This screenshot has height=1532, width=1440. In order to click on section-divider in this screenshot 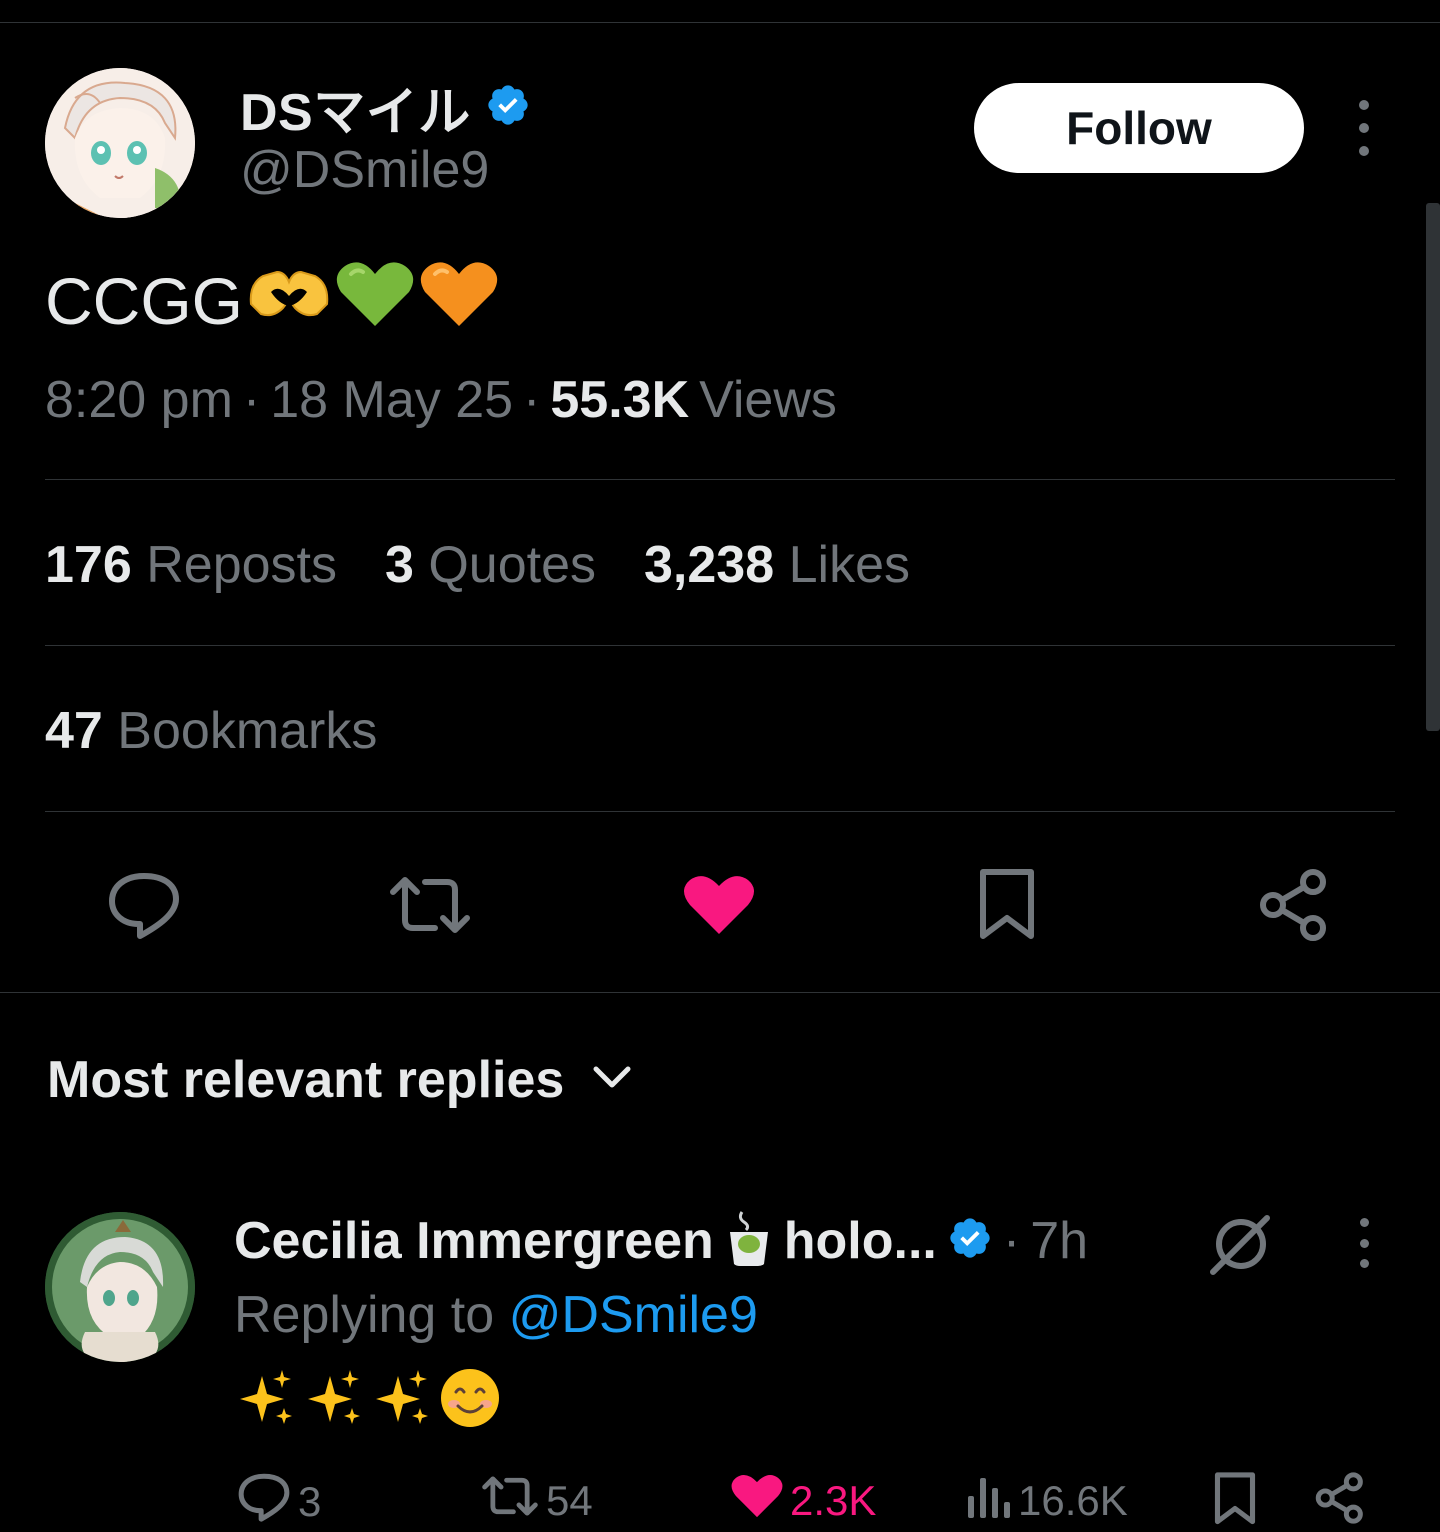, I will do `click(720, 992)`.